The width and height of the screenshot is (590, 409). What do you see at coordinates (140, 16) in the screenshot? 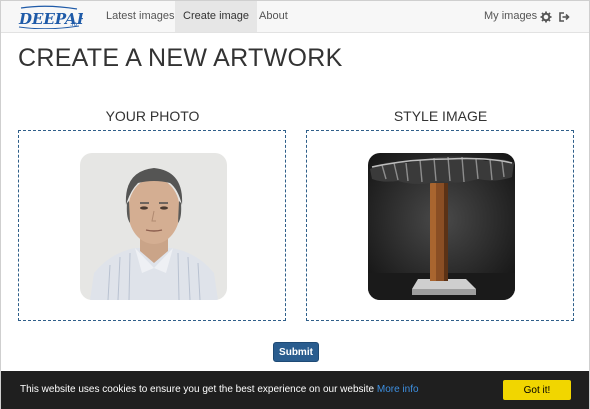
I see `nav-latest-images: Latest images` at bounding box center [140, 16].